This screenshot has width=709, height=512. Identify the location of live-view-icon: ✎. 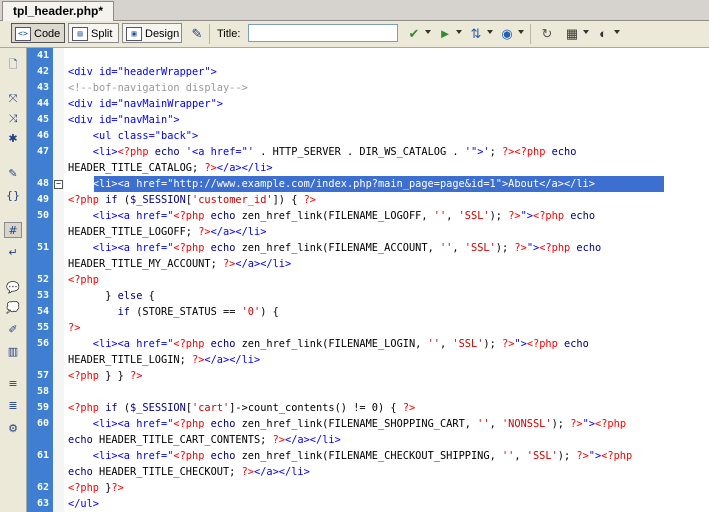
(197, 34).